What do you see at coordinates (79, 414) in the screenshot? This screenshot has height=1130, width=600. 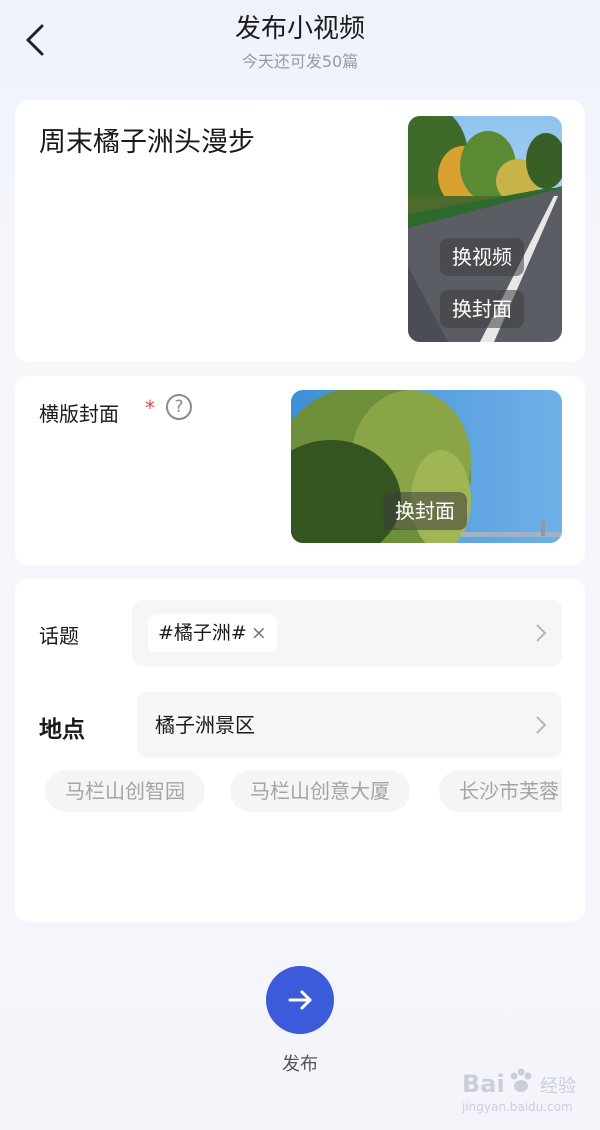 I see `landscape-cover-label: 横版封面` at bounding box center [79, 414].